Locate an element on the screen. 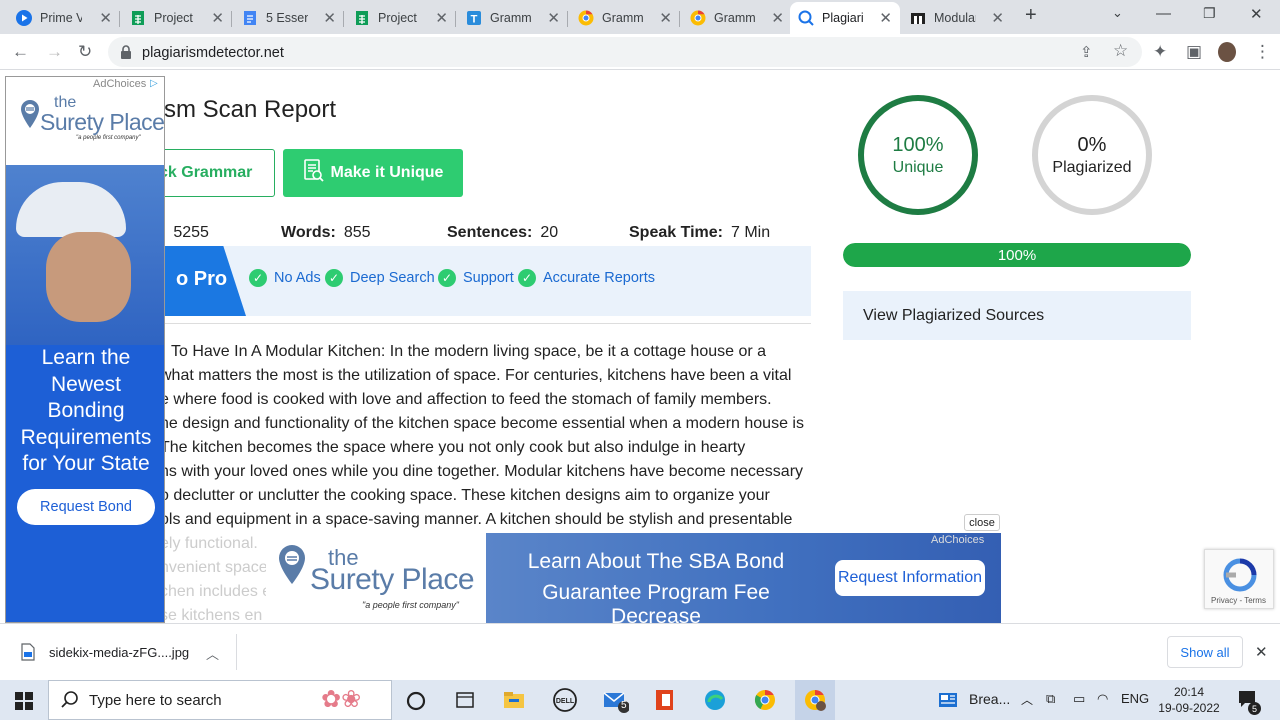 This screenshot has height=720, width=1280. file-explorer-icon is located at coordinates (514, 700).